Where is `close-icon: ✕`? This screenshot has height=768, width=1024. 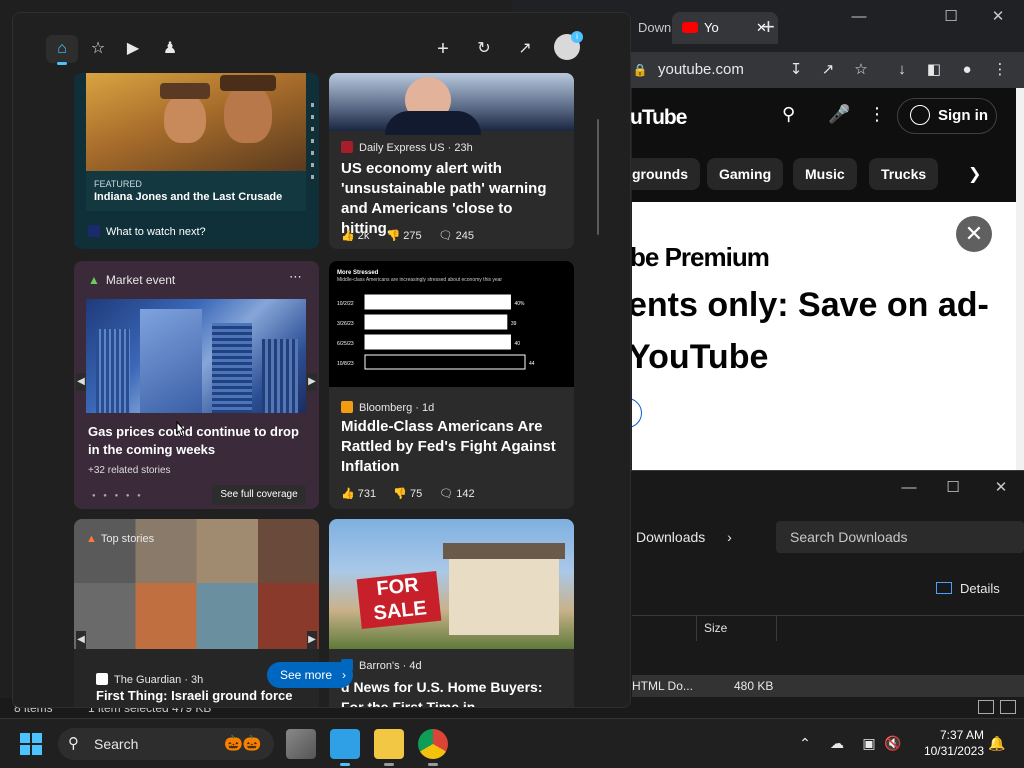 close-icon: ✕ is located at coordinates (974, 234).